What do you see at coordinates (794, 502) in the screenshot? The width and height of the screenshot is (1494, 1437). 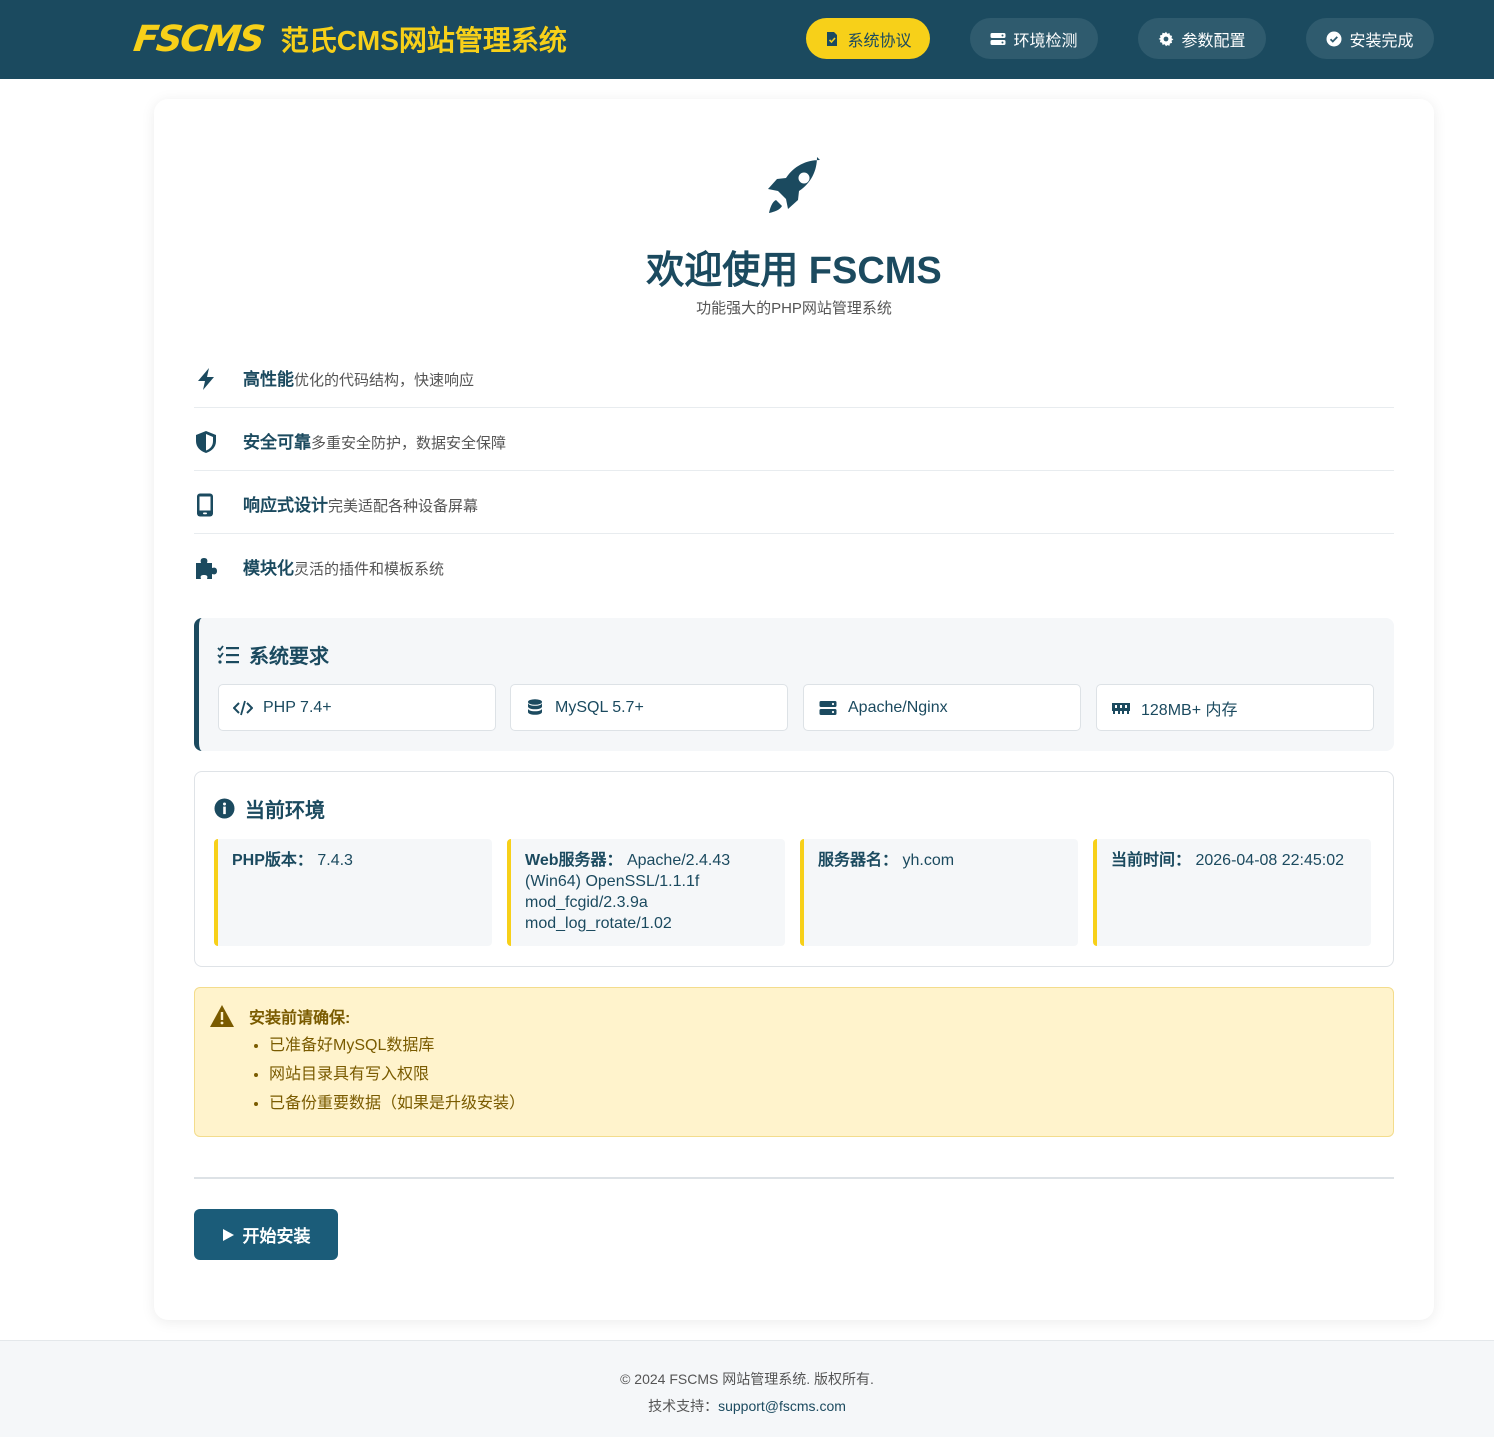 I see `feature-item: 响应式设计完美适配各种设备屏幕` at bounding box center [794, 502].